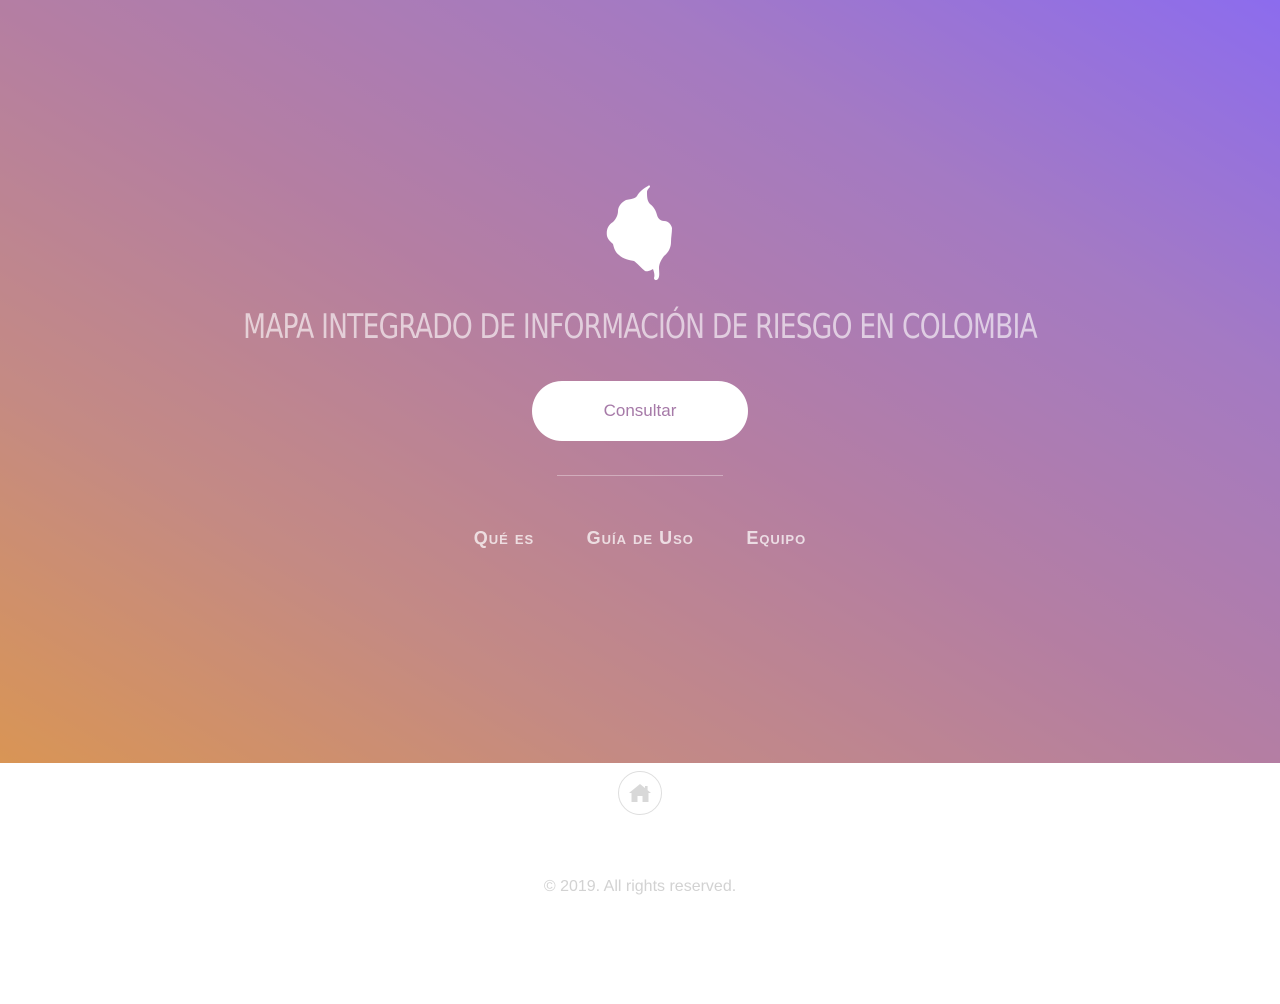 The image size is (1280, 1004). What do you see at coordinates (640, 886) in the screenshot?
I see `copyright-text: © 2019. All rights reserved.` at bounding box center [640, 886].